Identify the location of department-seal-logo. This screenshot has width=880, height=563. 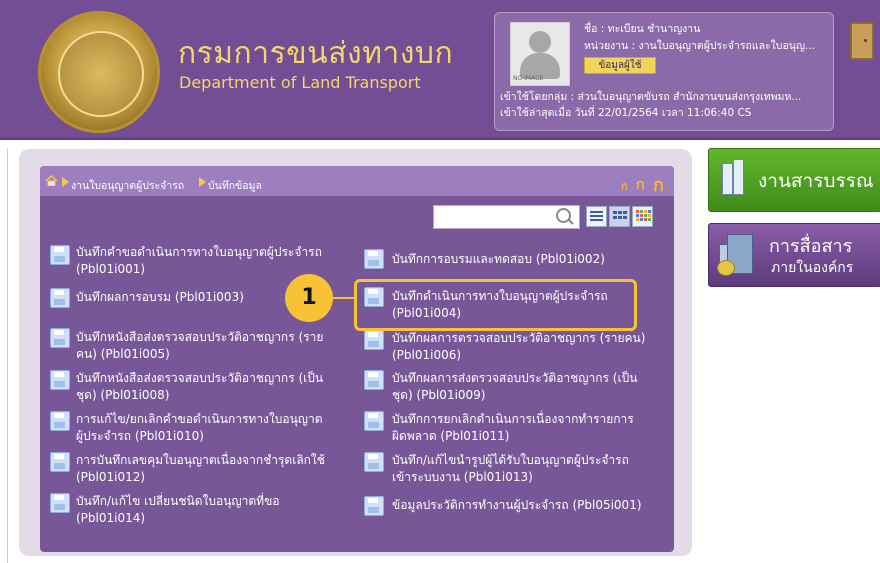
(99, 72).